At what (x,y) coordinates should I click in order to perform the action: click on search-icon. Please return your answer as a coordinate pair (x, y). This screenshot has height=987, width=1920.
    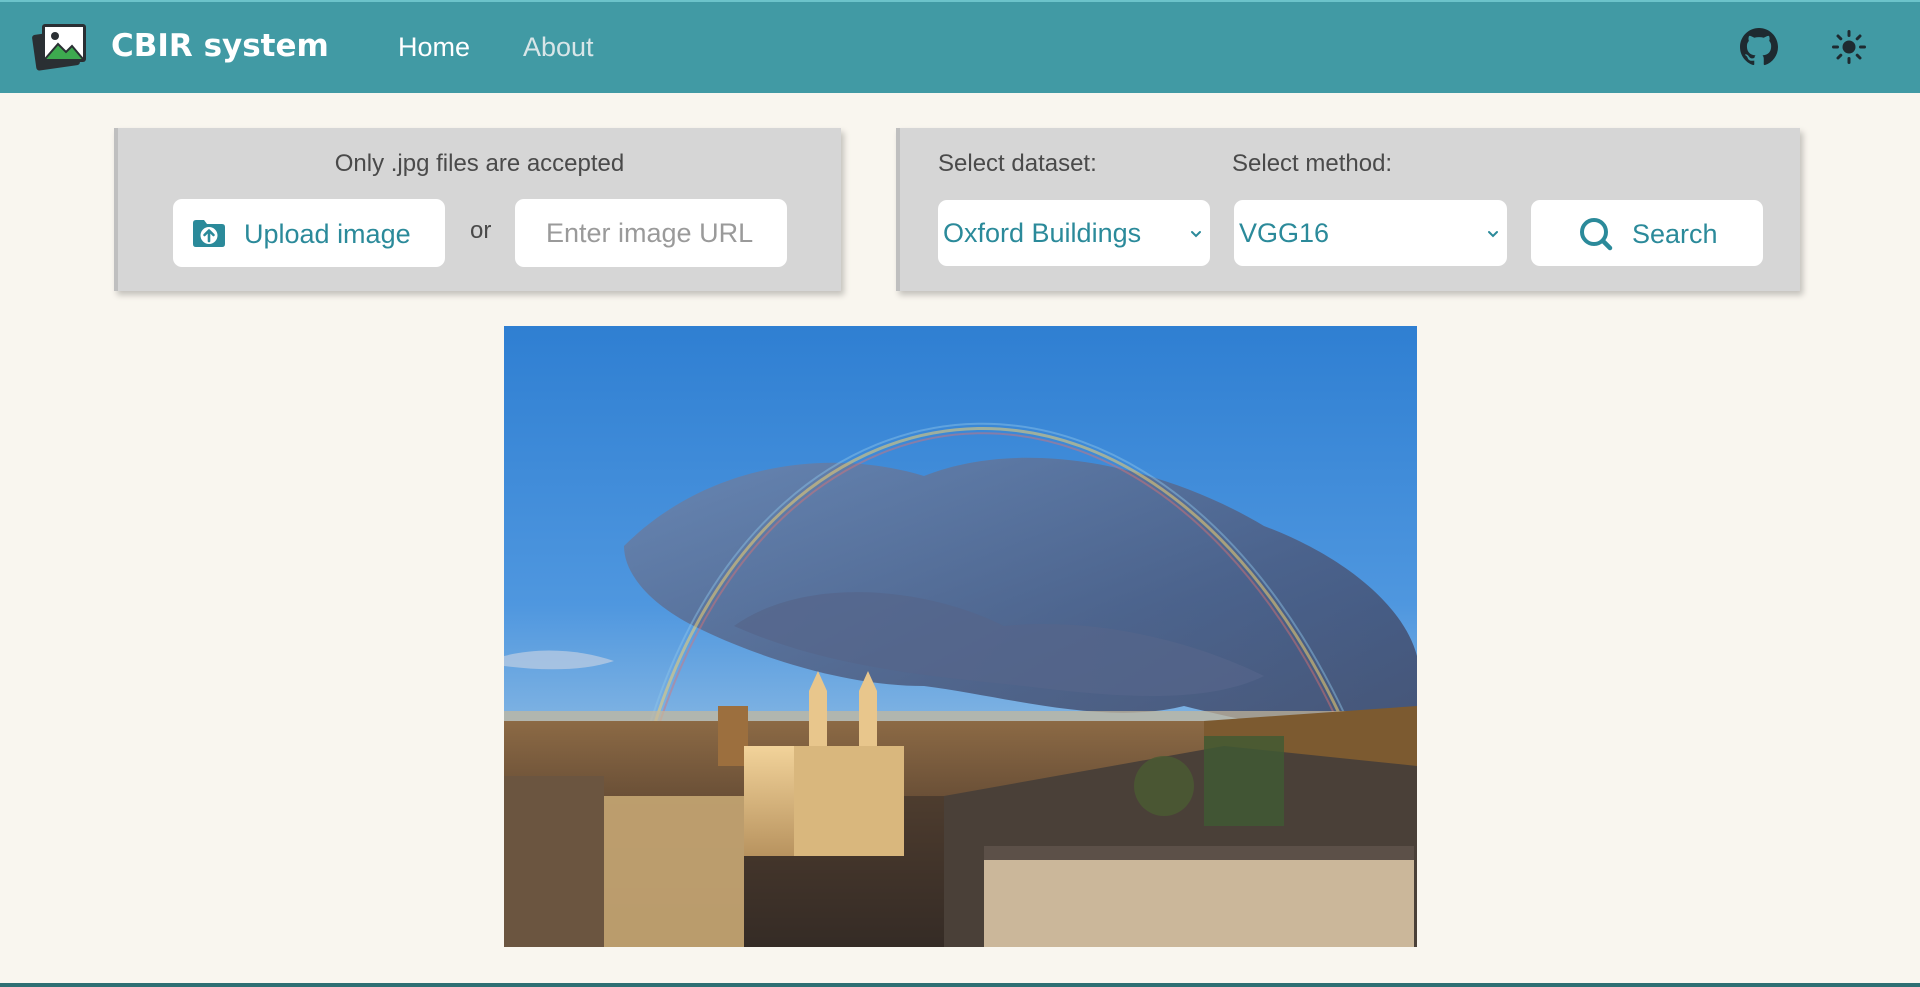
    Looking at the image, I should click on (1596, 234).